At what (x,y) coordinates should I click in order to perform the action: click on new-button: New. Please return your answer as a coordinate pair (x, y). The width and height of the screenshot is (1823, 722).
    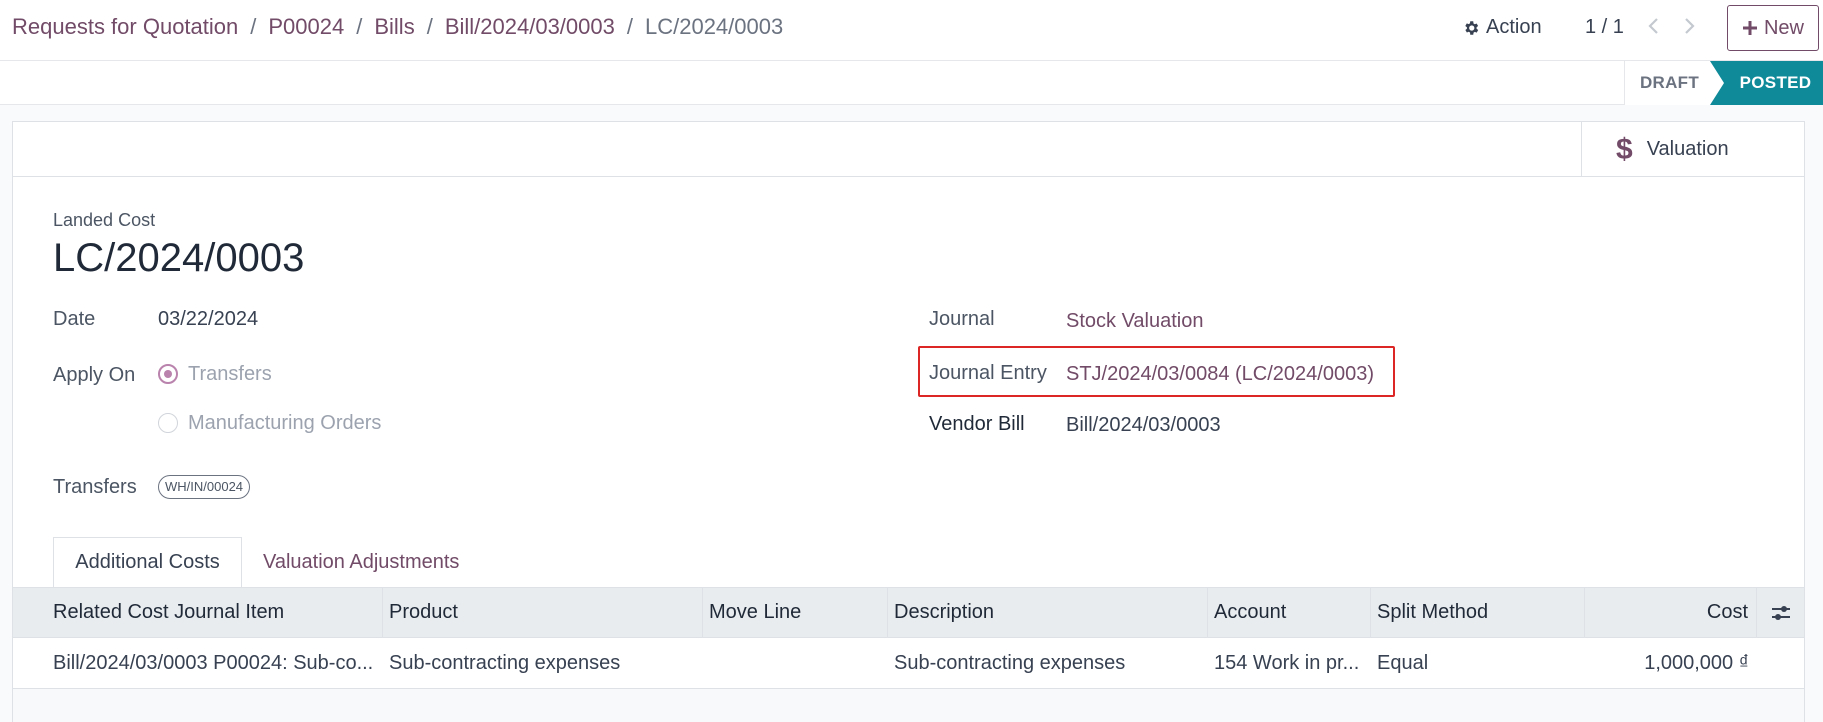
    Looking at the image, I should click on (1773, 28).